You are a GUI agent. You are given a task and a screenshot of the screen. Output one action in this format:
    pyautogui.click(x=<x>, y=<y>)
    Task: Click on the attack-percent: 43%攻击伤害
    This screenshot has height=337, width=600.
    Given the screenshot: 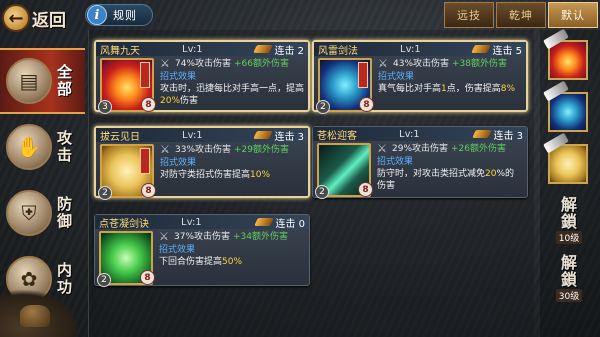 What is the action you would take?
    pyautogui.click(x=421, y=64)
    